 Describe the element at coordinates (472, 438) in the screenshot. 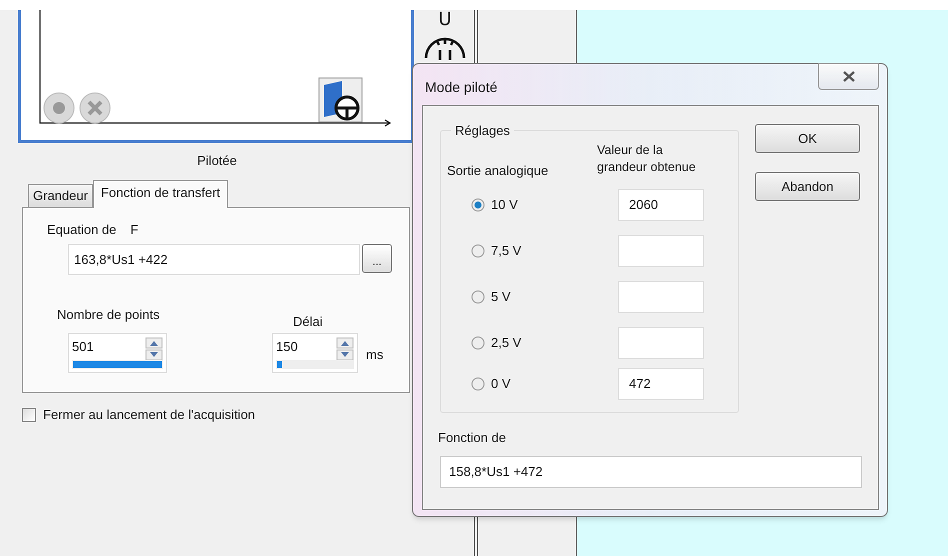

I see `function-label: Fonction de` at that location.